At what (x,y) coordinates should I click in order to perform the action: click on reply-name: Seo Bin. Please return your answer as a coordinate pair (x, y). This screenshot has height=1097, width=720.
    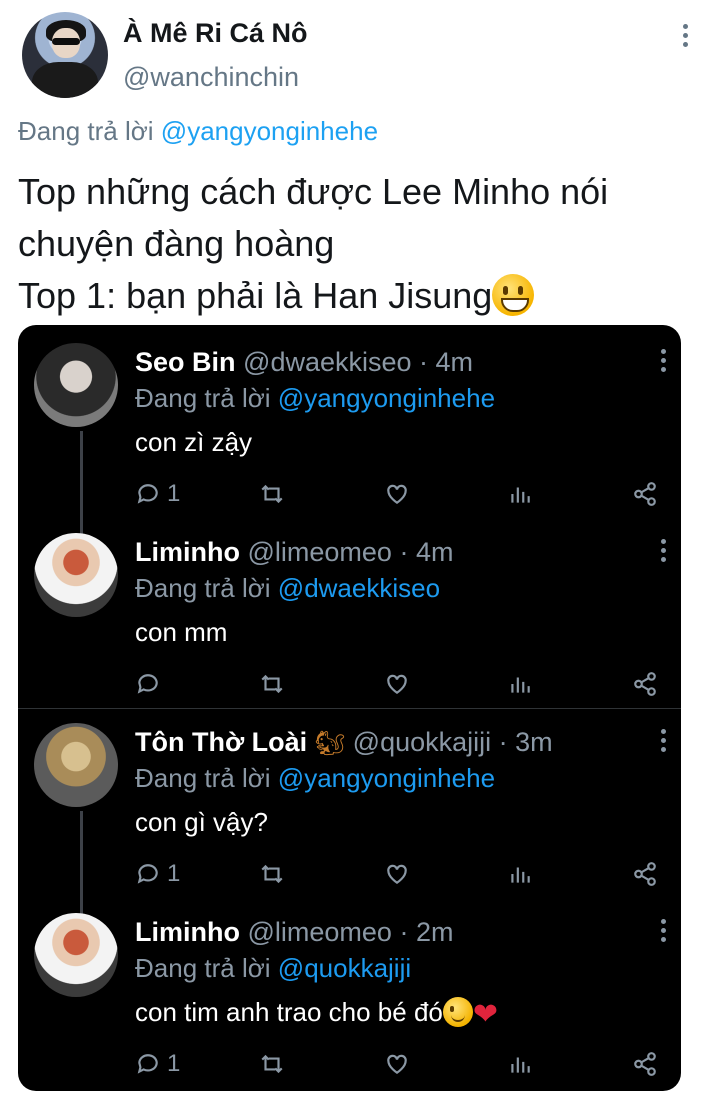
    Looking at the image, I should click on (185, 362).